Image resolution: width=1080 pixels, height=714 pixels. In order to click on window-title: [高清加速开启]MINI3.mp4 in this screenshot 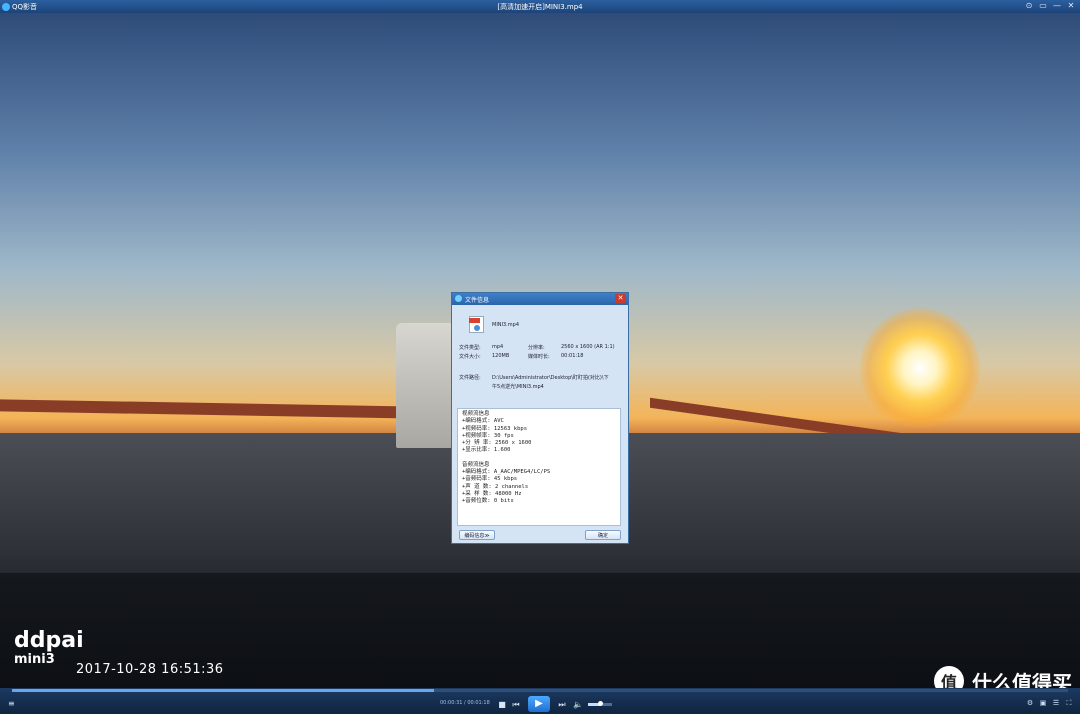, I will do `click(540, 7)`.